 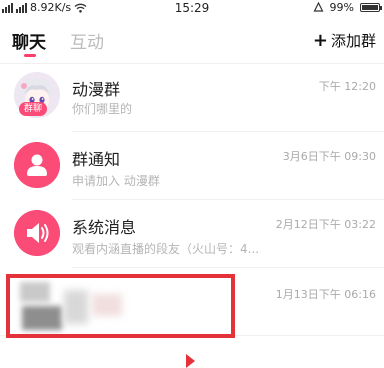 What do you see at coordinates (353, 41) in the screenshot?
I see `add-group-label: 添加群` at bounding box center [353, 41].